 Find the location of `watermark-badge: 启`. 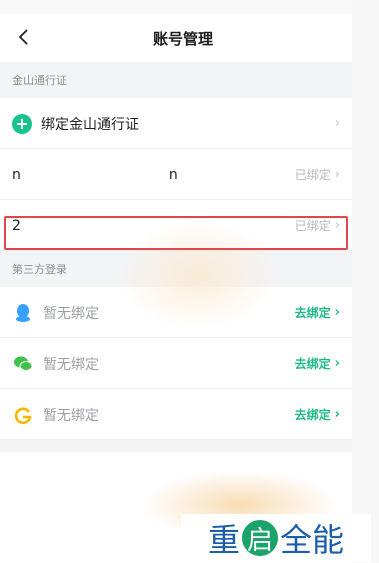

watermark-badge: 启 is located at coordinates (260, 538).